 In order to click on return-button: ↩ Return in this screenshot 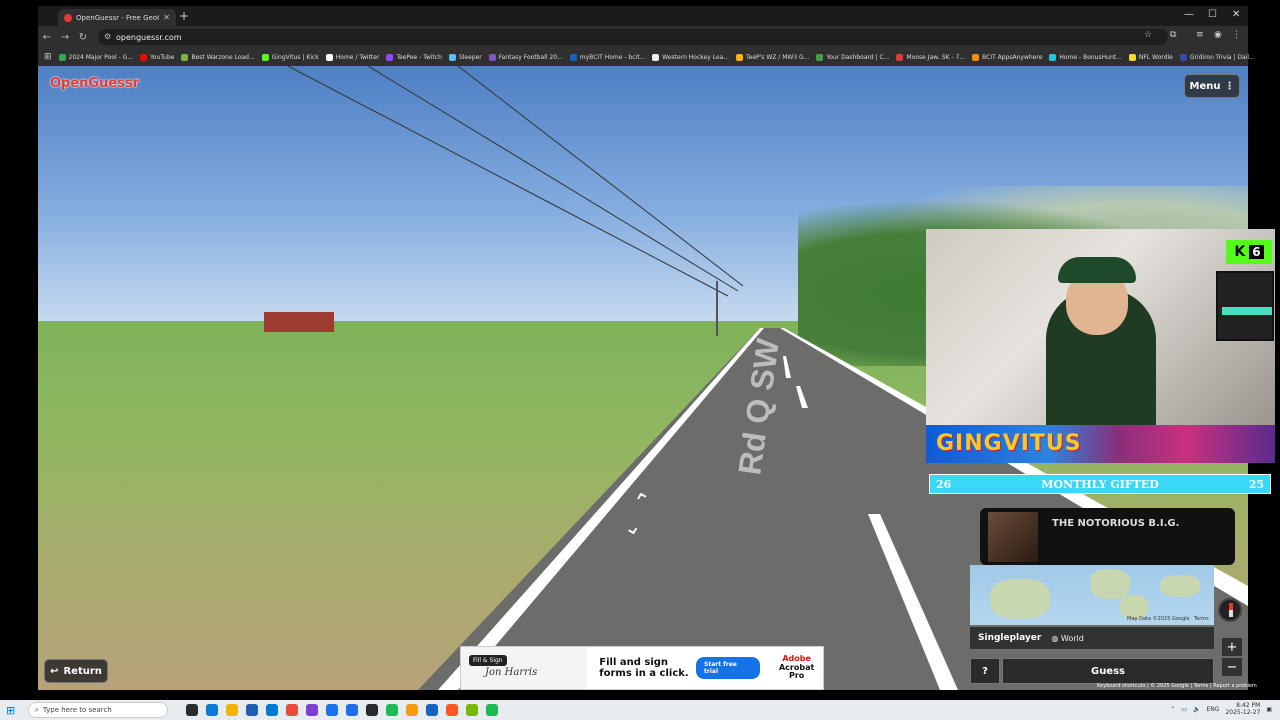, I will do `click(76, 671)`.